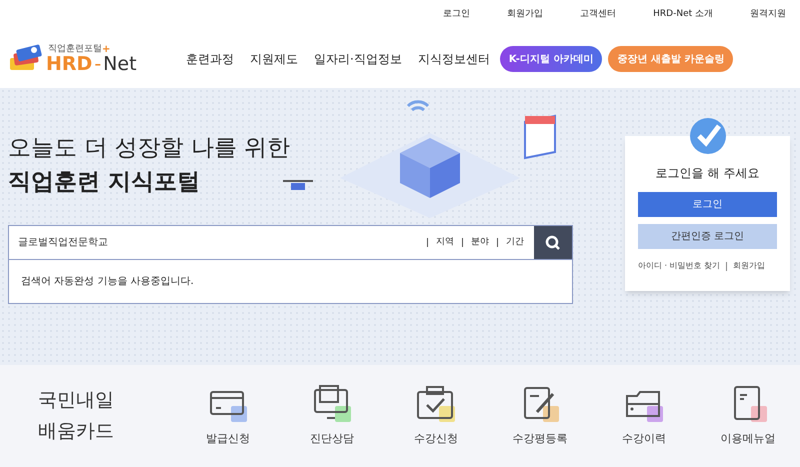 This screenshot has width=800, height=467. What do you see at coordinates (454, 59) in the screenshot?
I see `nav-link: 지식정보센터` at bounding box center [454, 59].